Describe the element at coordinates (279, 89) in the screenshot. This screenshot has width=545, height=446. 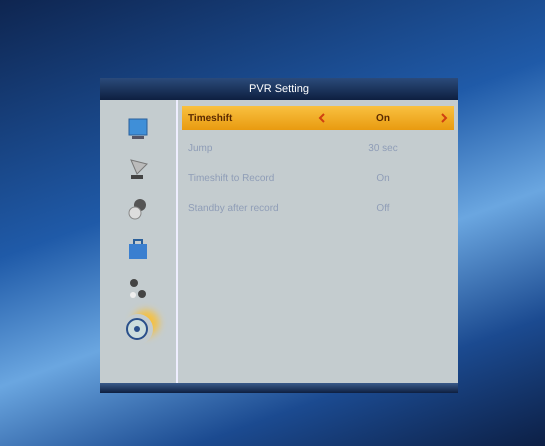
I see `window-title: PVR Setting` at that location.